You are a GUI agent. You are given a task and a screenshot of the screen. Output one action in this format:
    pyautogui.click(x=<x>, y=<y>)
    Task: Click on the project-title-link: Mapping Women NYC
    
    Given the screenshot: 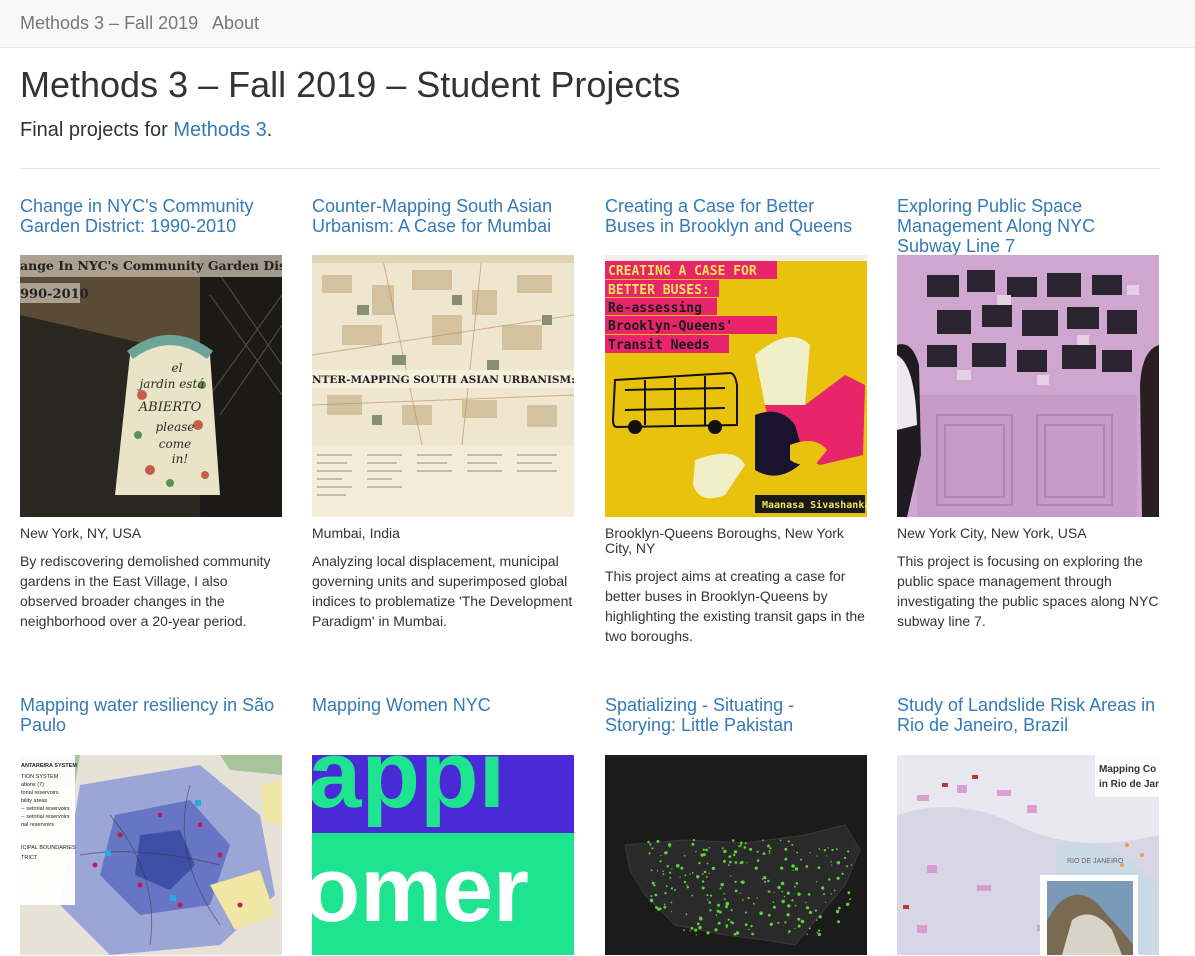 What is the action you would take?
    pyautogui.click(x=443, y=725)
    